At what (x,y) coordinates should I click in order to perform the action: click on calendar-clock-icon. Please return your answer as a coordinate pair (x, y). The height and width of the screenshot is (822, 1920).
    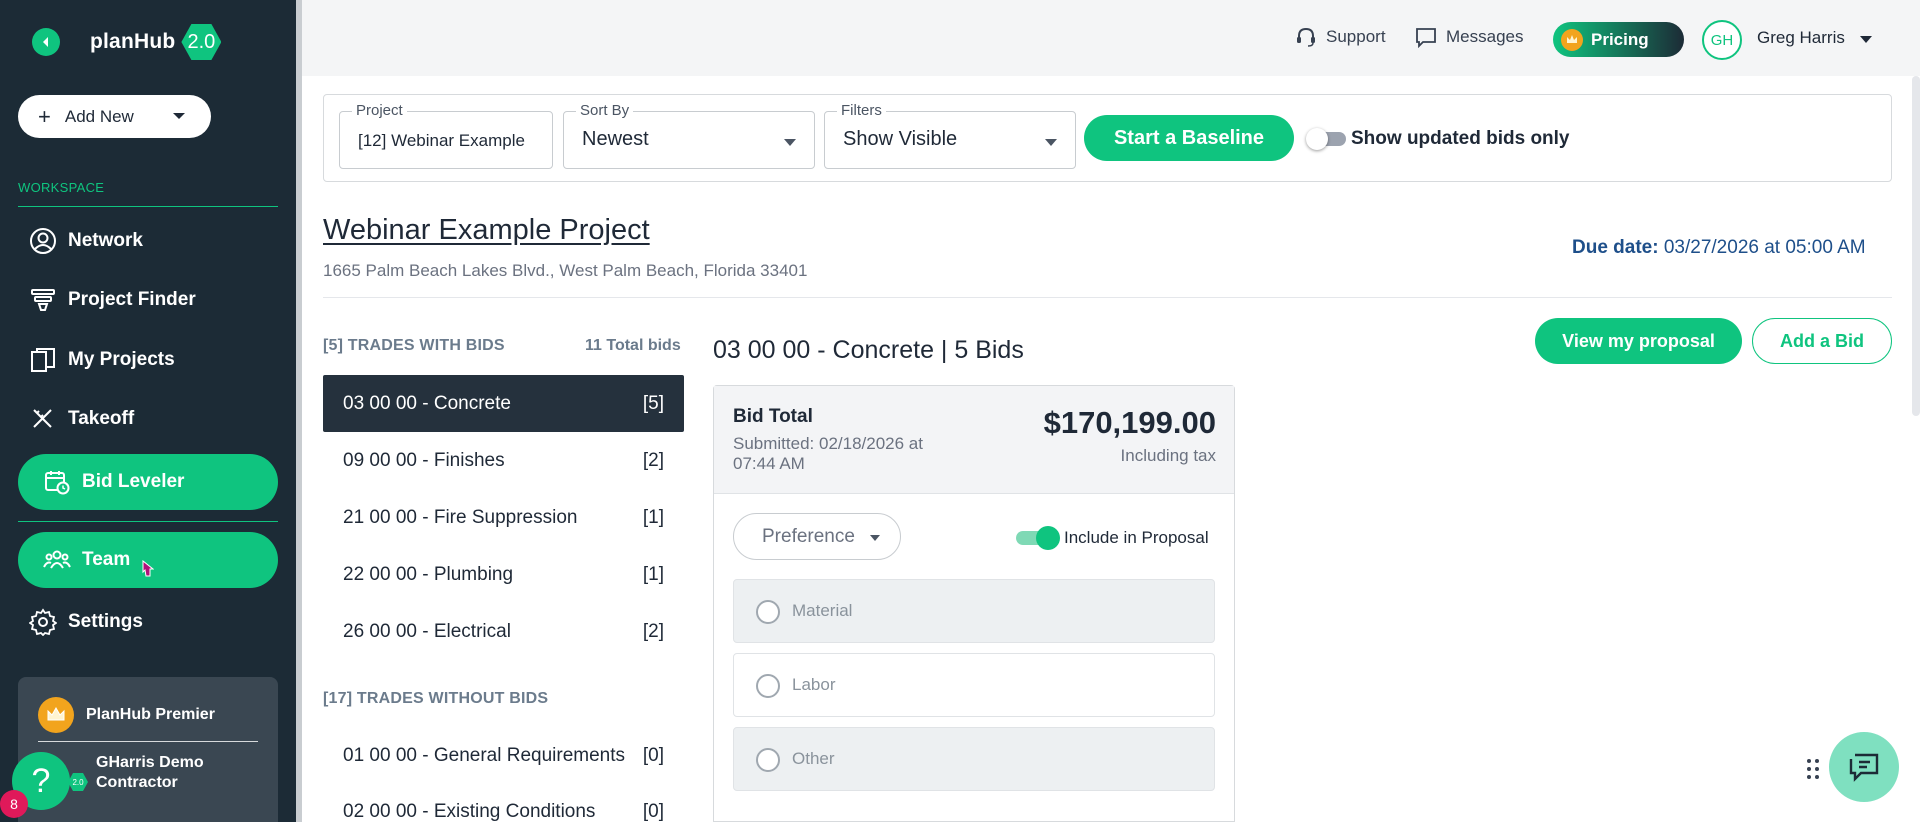
    Looking at the image, I should click on (57, 482).